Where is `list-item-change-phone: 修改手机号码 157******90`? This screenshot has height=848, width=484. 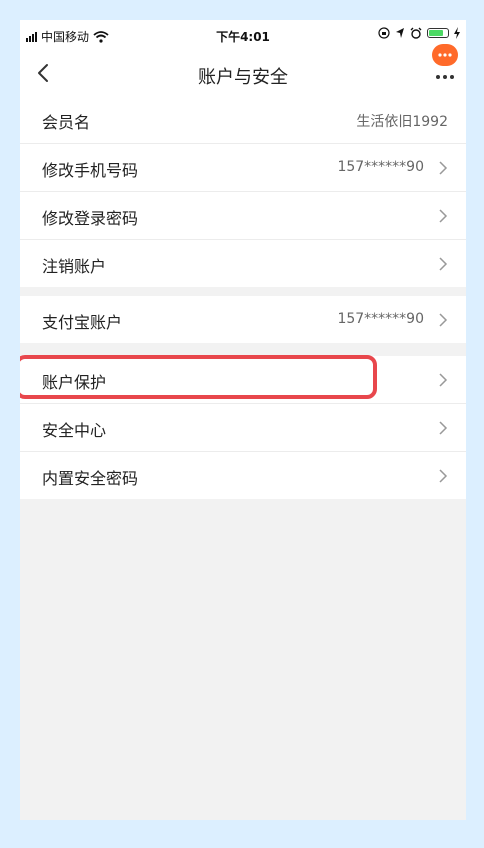 list-item-change-phone: 修改手机号码 157******90 is located at coordinates (243, 168).